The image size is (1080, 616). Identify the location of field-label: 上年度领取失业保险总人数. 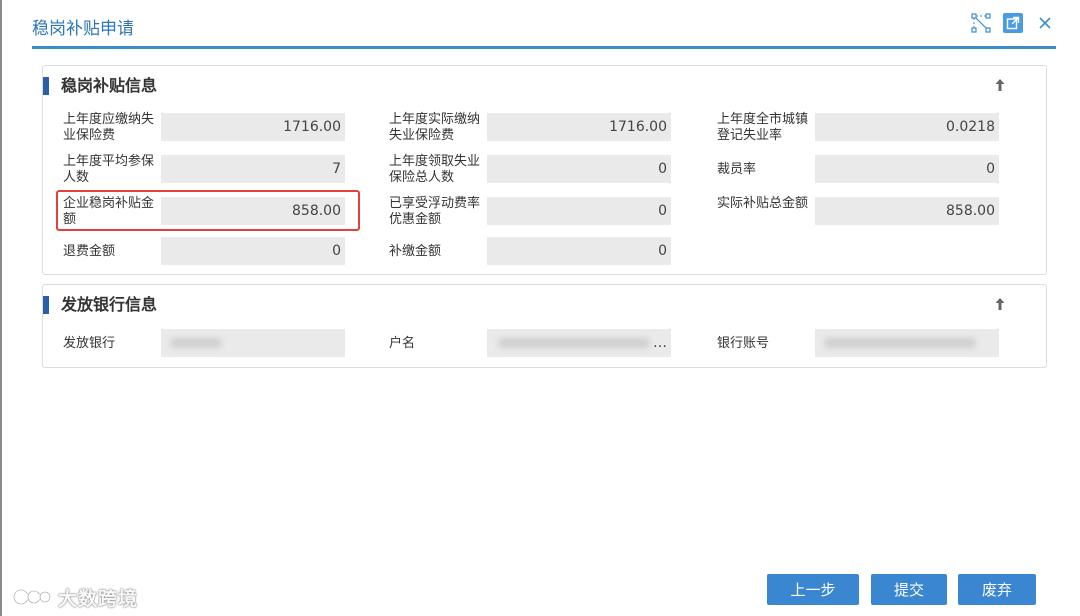
(435, 169).